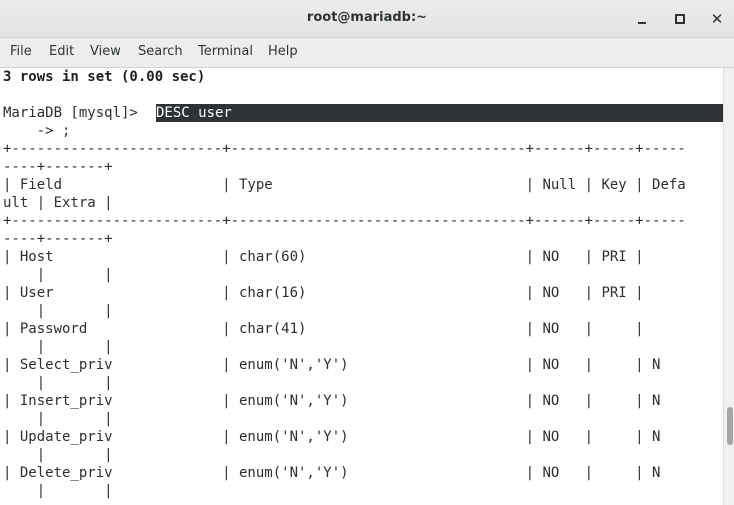 The height and width of the screenshot is (505, 734). What do you see at coordinates (728, 286) in the screenshot?
I see `vertical-scrollbar` at bounding box center [728, 286].